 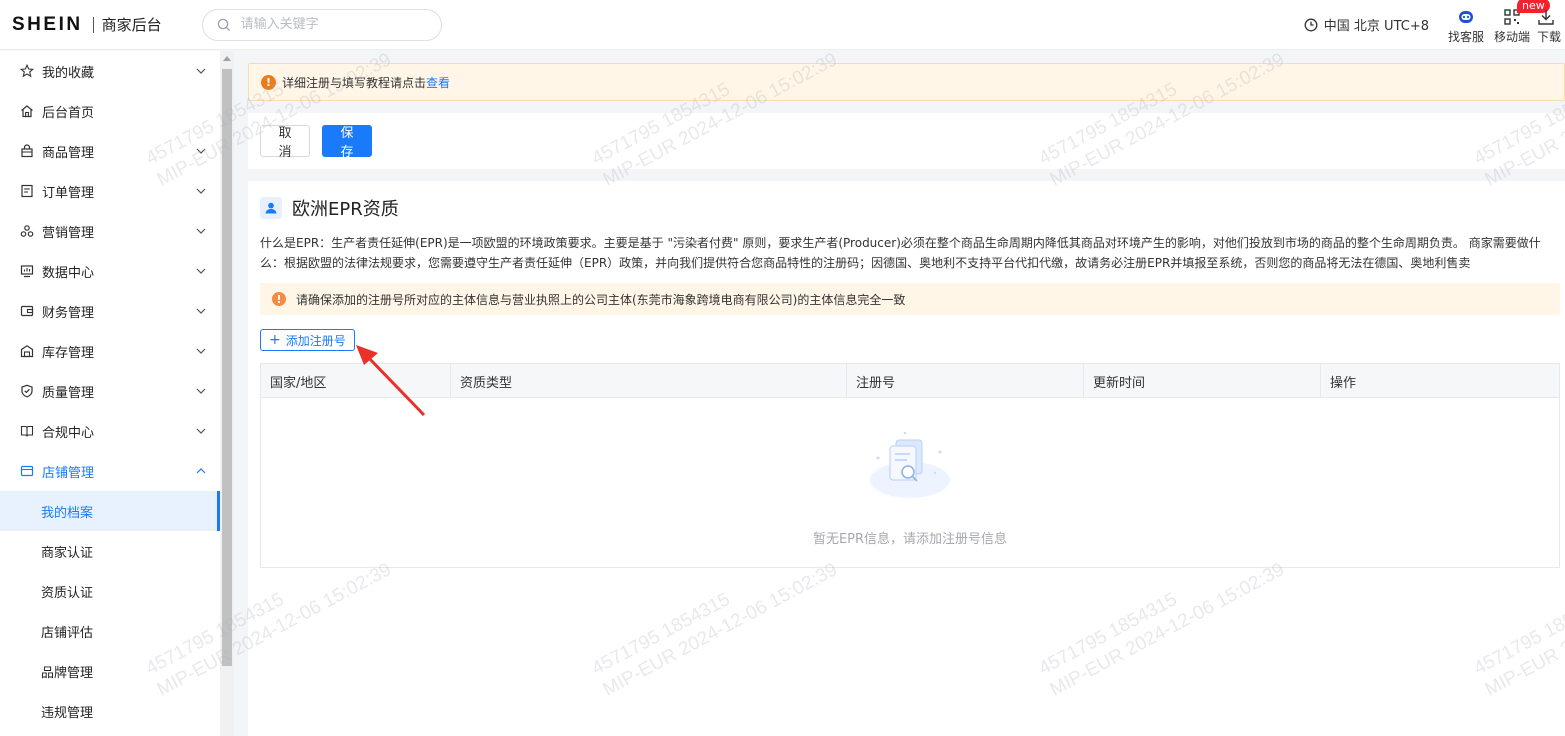 What do you see at coordinates (27, 191) in the screenshot?
I see `order-icon` at bounding box center [27, 191].